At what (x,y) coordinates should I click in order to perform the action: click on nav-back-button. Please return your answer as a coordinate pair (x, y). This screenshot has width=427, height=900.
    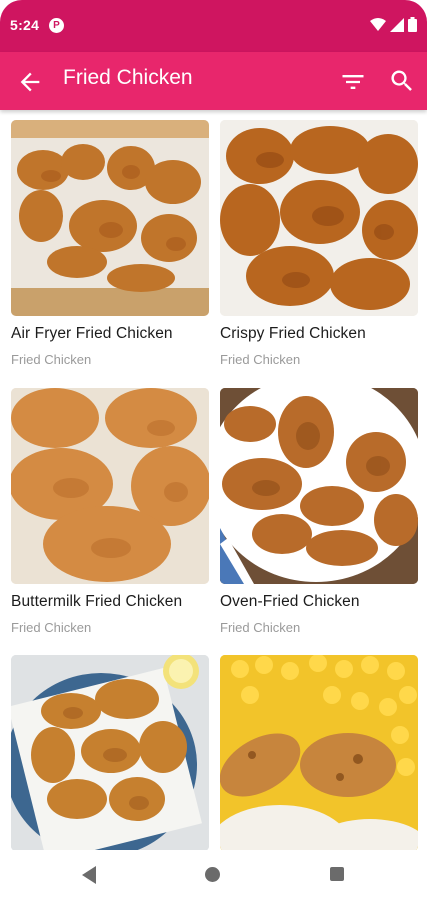
    Looking at the image, I should click on (90, 877).